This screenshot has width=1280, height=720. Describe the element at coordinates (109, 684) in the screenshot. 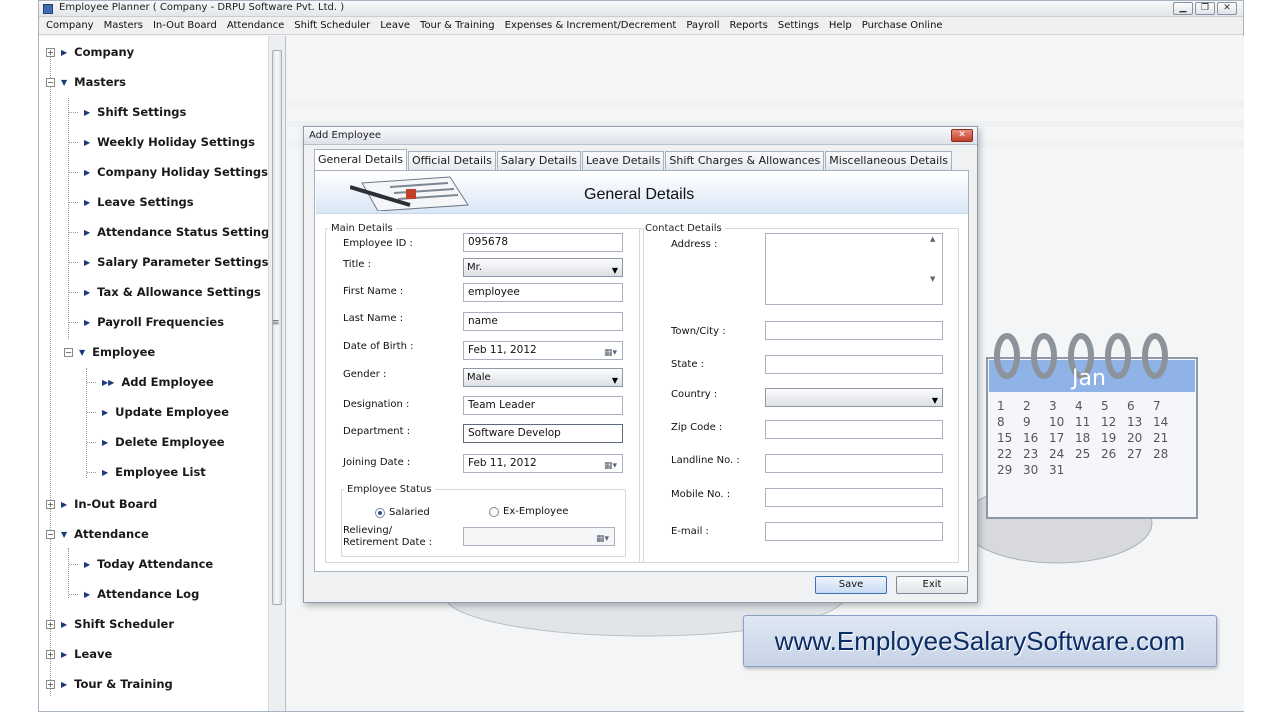

I see `tree-item-tour-training: + ▶ Tour & Training` at that location.